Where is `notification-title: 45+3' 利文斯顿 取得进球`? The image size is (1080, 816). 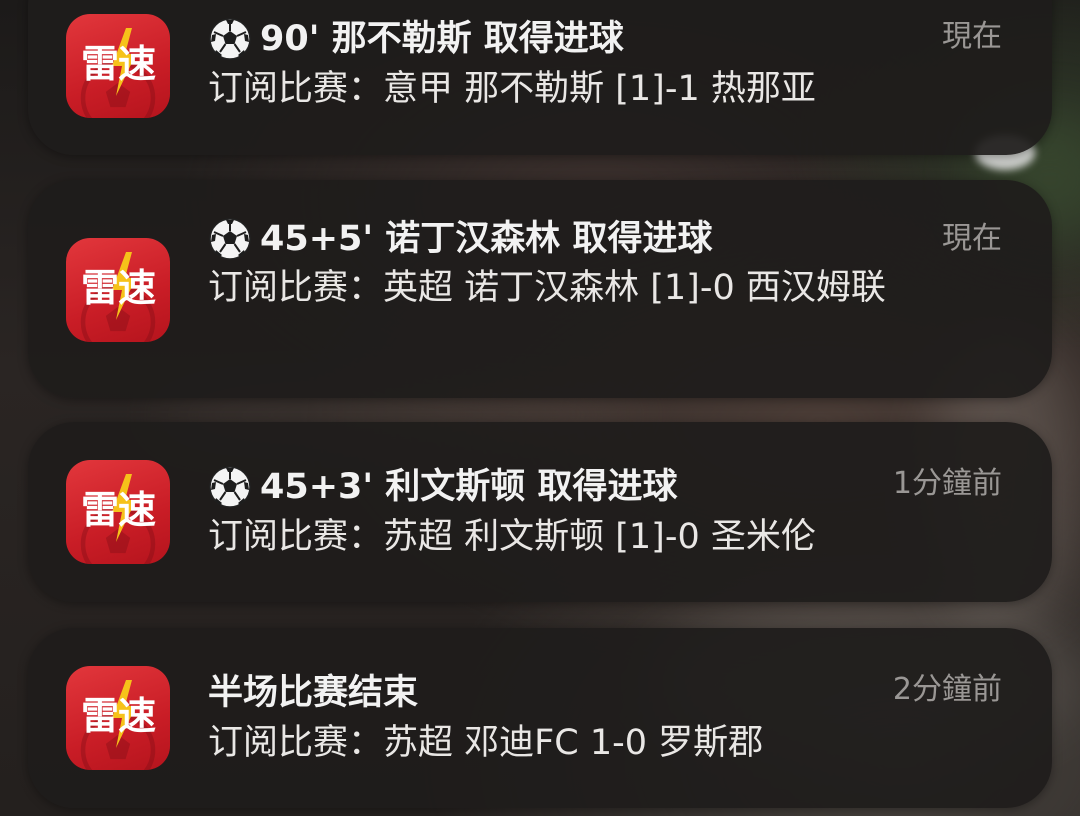 notification-title: 45+3' 利文斯顿 取得进球 is located at coordinates (442, 487).